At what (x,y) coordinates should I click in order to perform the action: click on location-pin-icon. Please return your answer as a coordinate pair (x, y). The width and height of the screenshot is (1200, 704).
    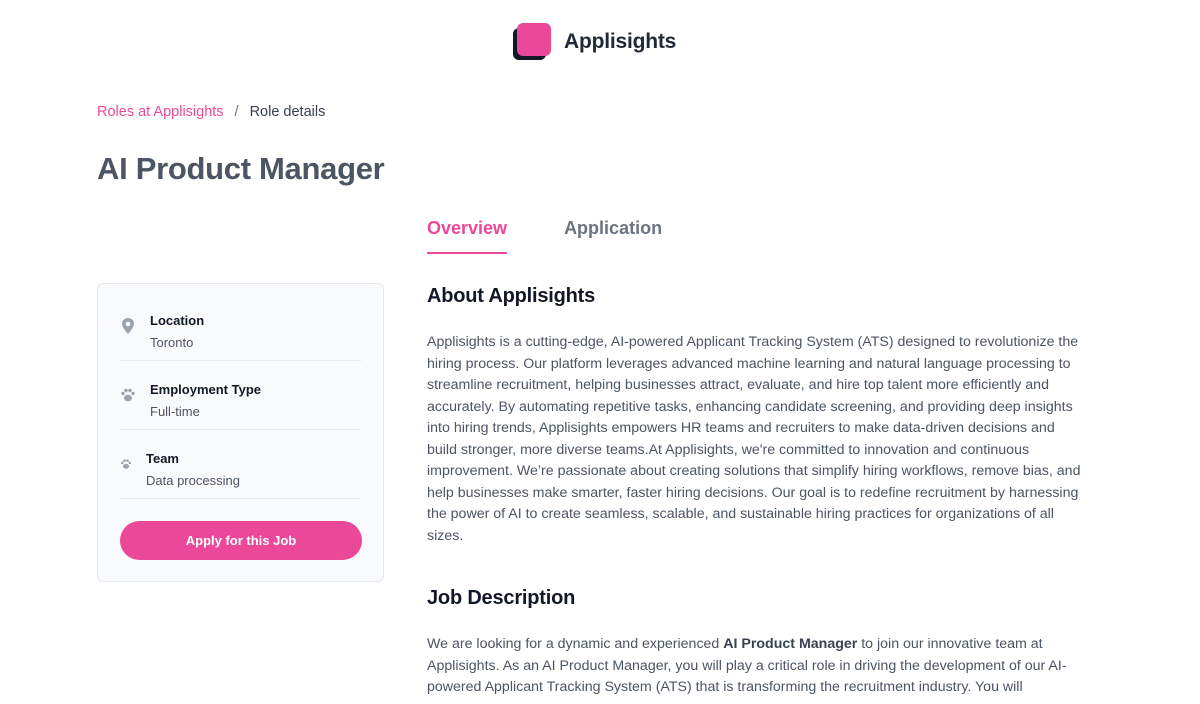
    Looking at the image, I should click on (128, 326).